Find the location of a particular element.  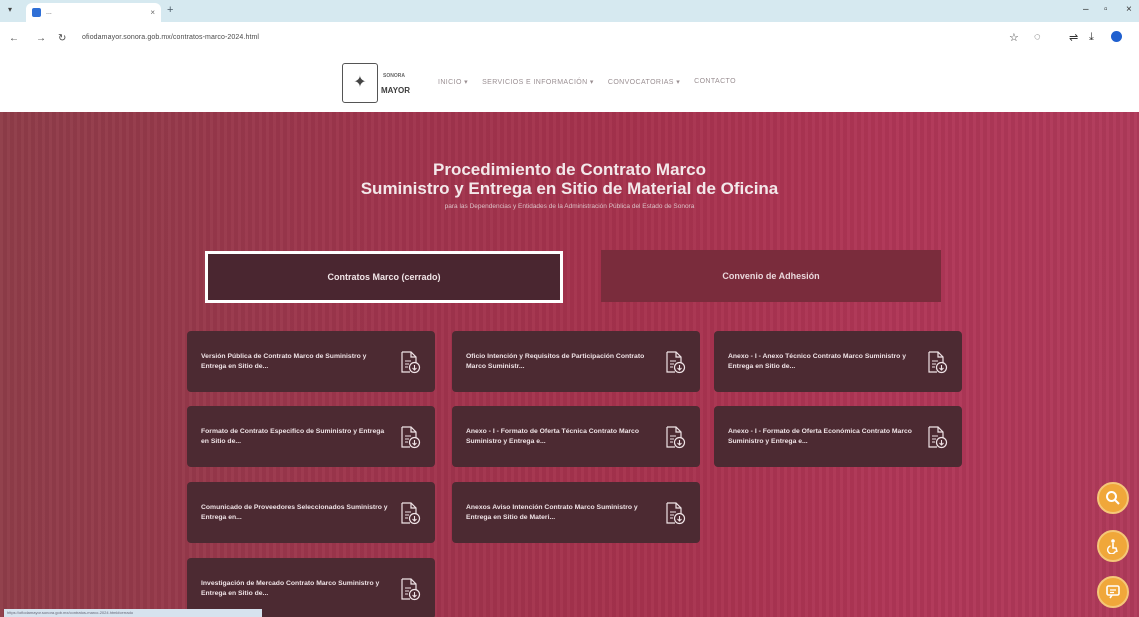

chat-fab is located at coordinates (1113, 592).